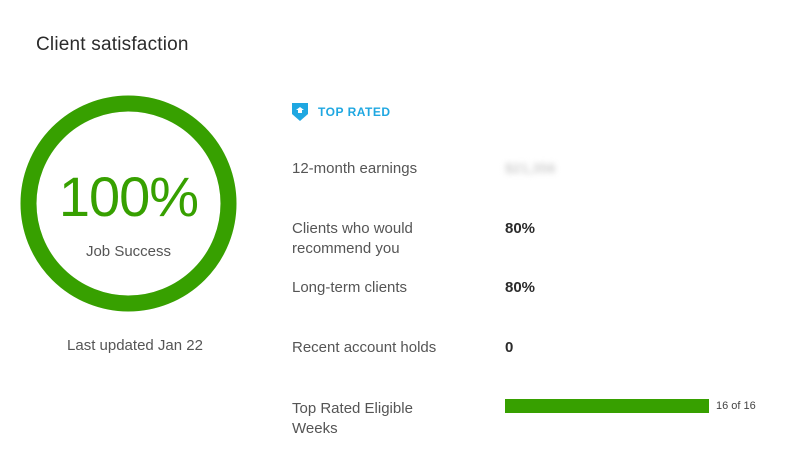  What do you see at coordinates (352, 408) in the screenshot?
I see `eligible-weeks-label-line1: Top Rated Eligible` at bounding box center [352, 408].